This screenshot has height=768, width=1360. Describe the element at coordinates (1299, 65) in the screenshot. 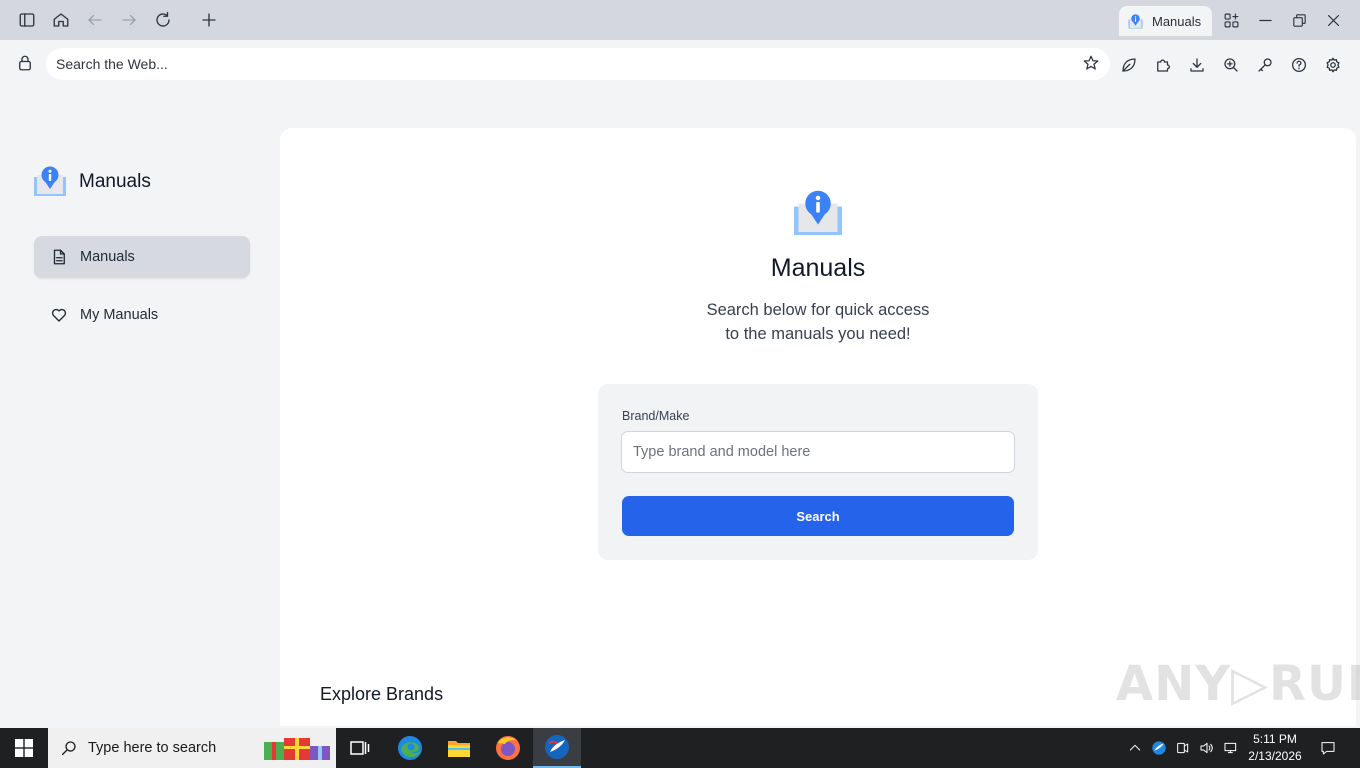

I see `help-icon` at that location.